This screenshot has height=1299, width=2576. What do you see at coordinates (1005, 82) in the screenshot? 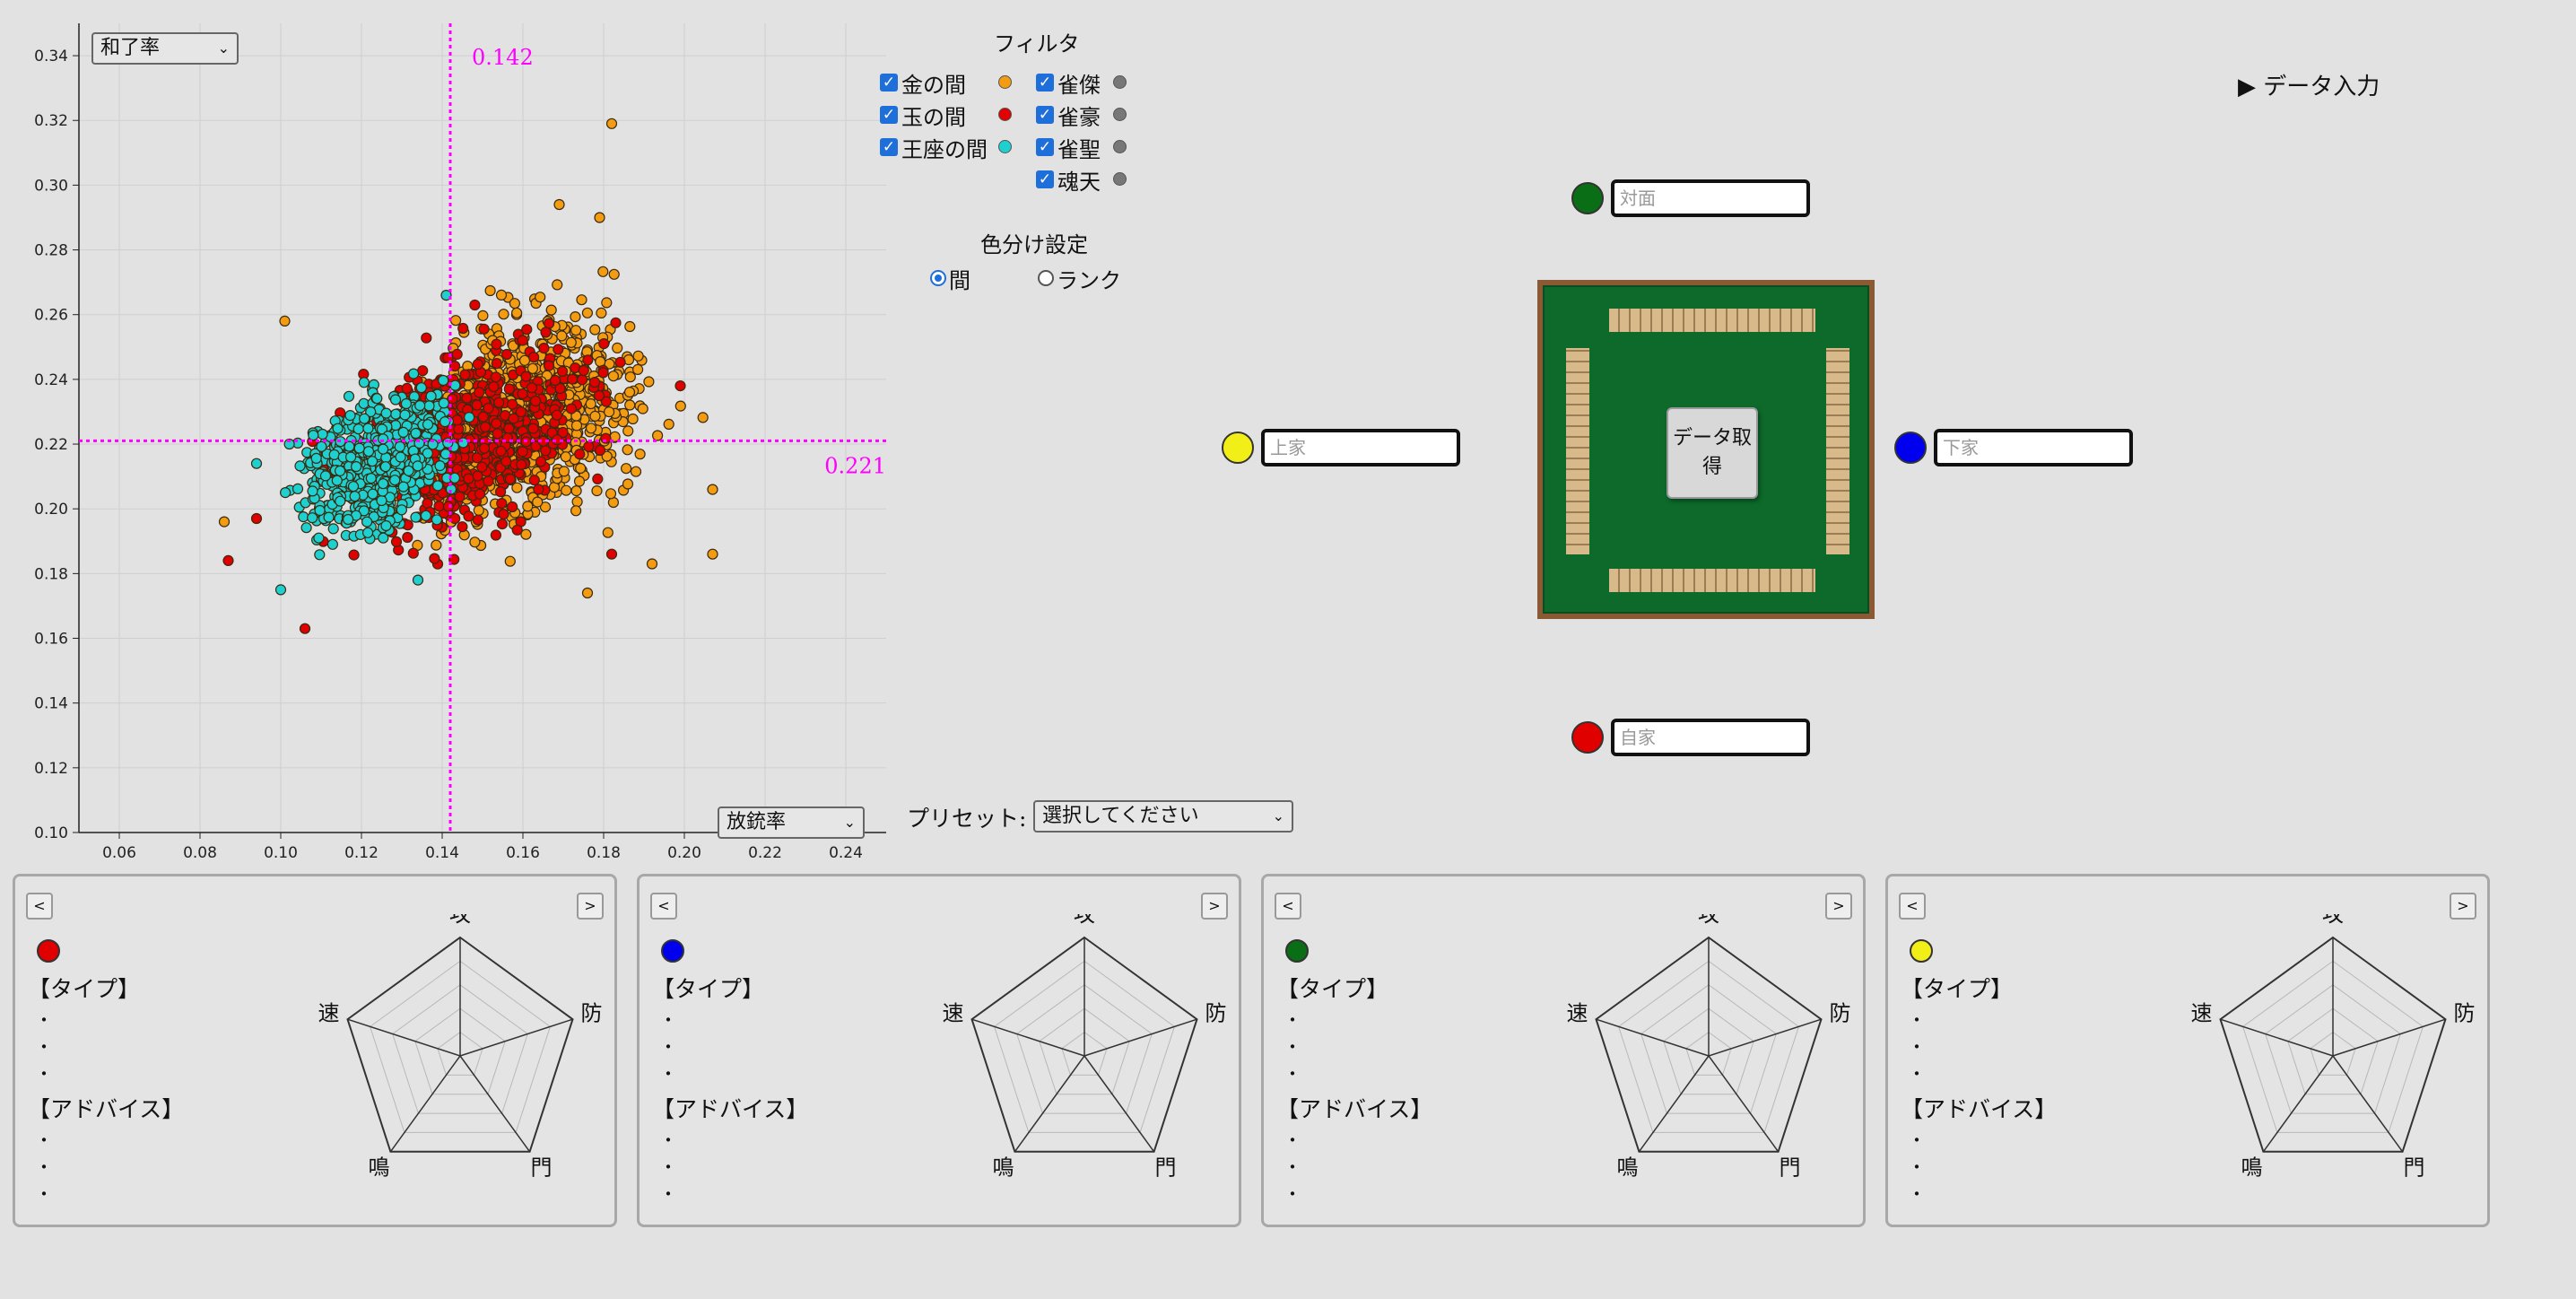
I see `room-color-dot` at bounding box center [1005, 82].